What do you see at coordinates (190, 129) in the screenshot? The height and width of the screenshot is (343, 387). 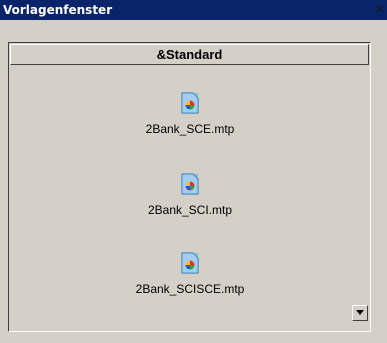 I see `file-name: 2Bank_SCE.mtp` at bounding box center [190, 129].